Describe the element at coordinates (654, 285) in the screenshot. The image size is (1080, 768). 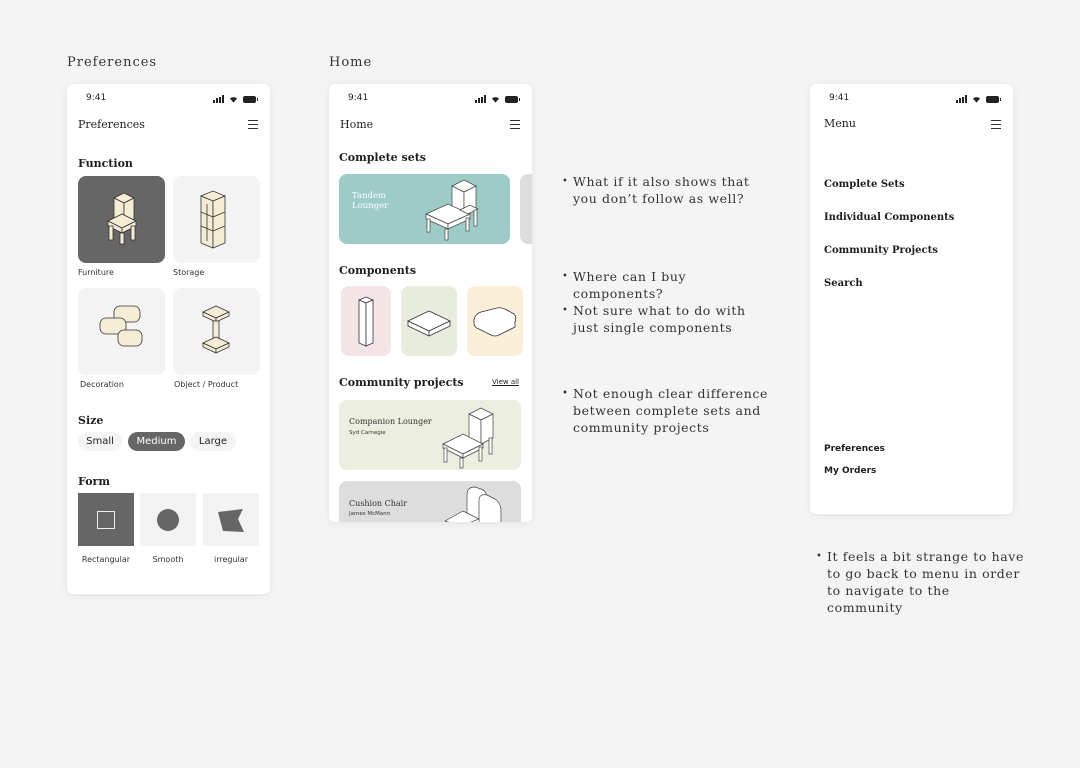
I see `note-item: Where can I buy components?` at that location.